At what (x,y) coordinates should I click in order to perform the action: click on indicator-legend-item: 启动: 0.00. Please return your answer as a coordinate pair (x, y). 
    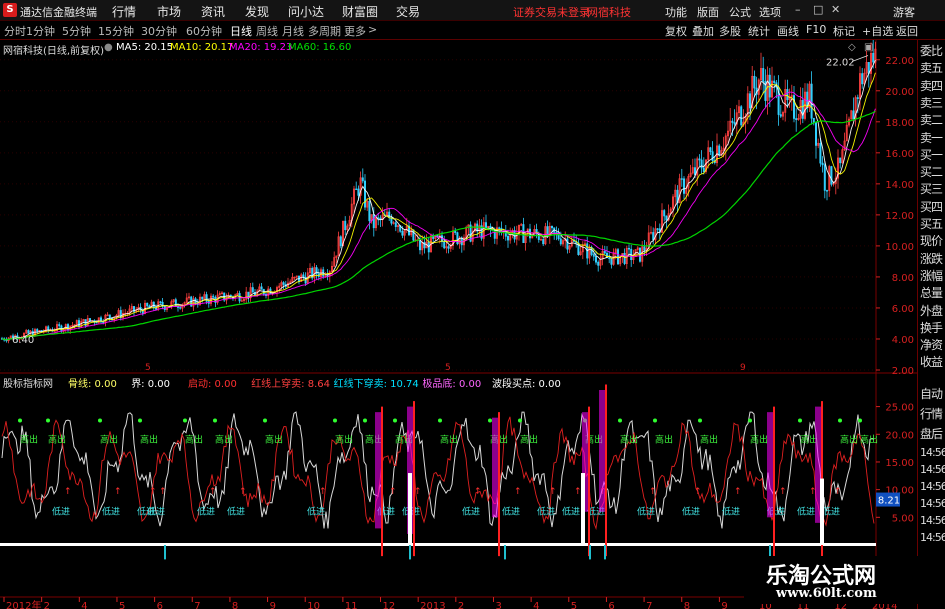
    Looking at the image, I should click on (212, 384).